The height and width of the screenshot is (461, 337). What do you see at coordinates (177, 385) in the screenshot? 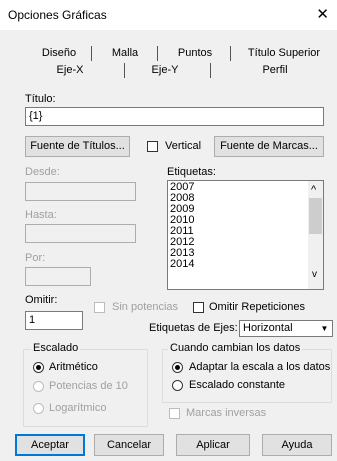
I see `escalado-constante-radio` at bounding box center [177, 385].